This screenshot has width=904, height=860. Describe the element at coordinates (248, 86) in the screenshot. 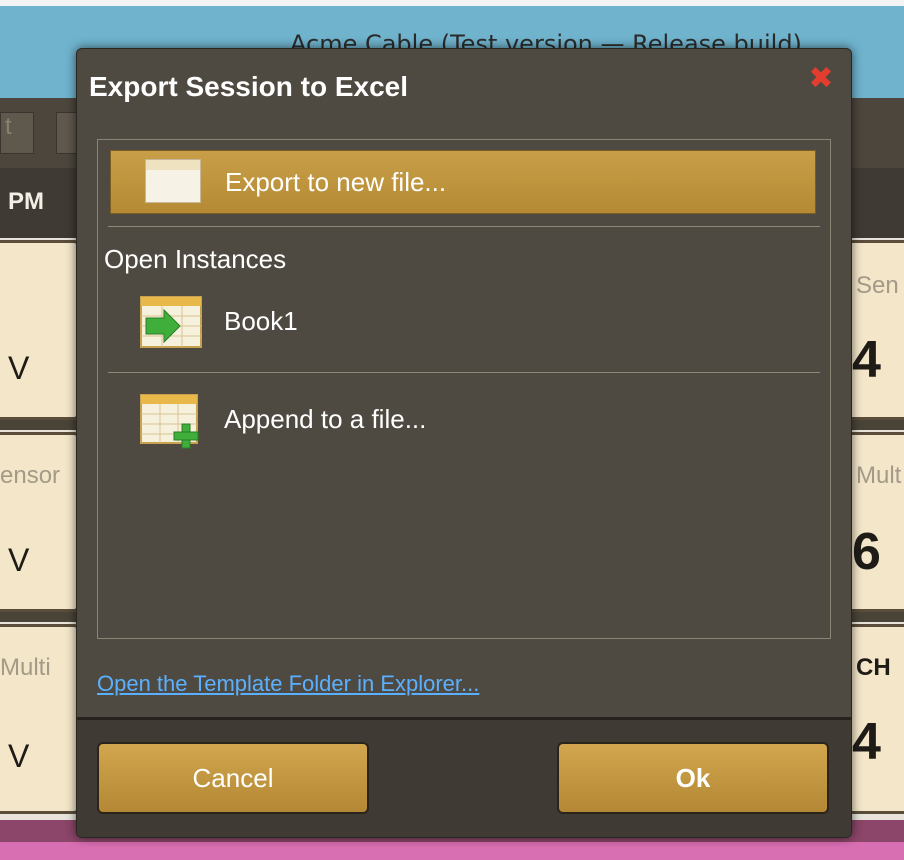

I see `dialog-title: Export Session to Excel` at that location.